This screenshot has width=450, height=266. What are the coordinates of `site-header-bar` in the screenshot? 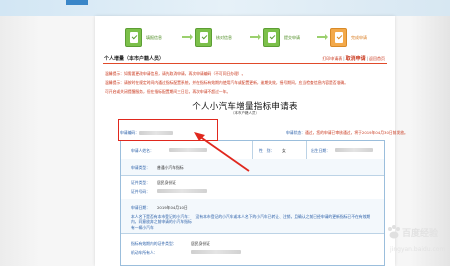 It's located at (225, 8).